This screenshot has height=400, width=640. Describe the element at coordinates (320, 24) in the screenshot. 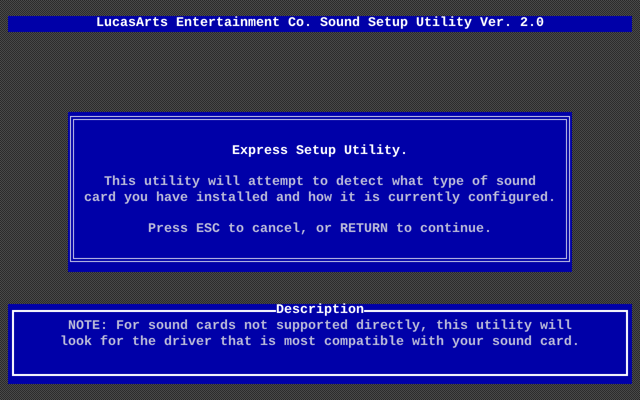

I see `title-bar: LucasArts Entertainment Co. Sound Setup Utility Ver. 2.0` at that location.